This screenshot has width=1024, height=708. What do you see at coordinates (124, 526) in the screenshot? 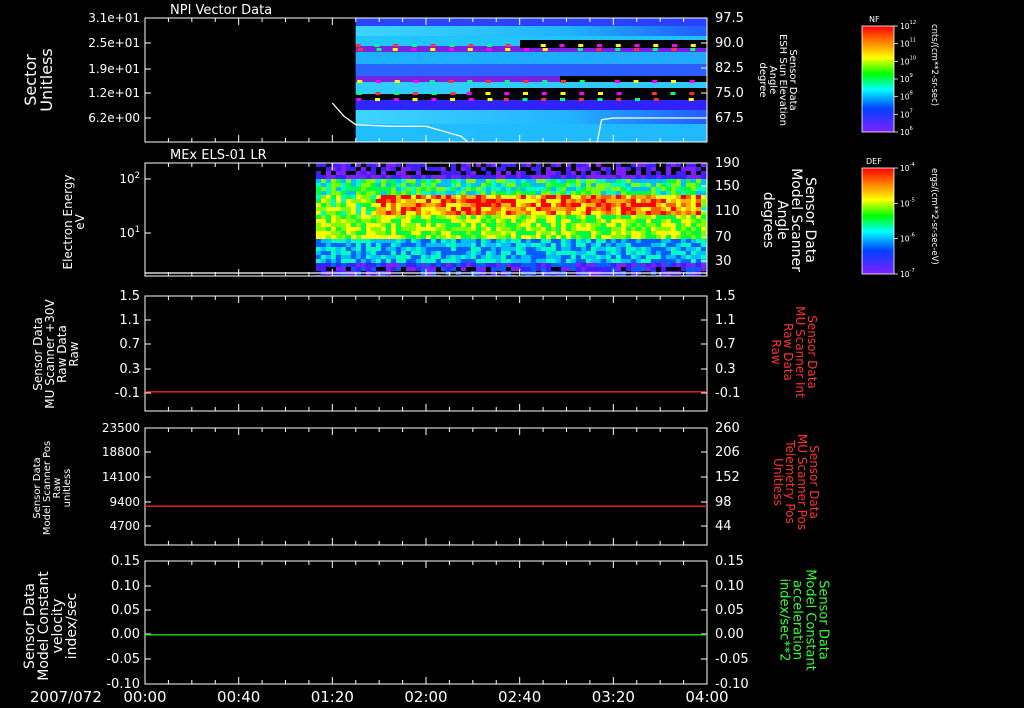
I see `y-tick-label: 4700` at bounding box center [124, 526].